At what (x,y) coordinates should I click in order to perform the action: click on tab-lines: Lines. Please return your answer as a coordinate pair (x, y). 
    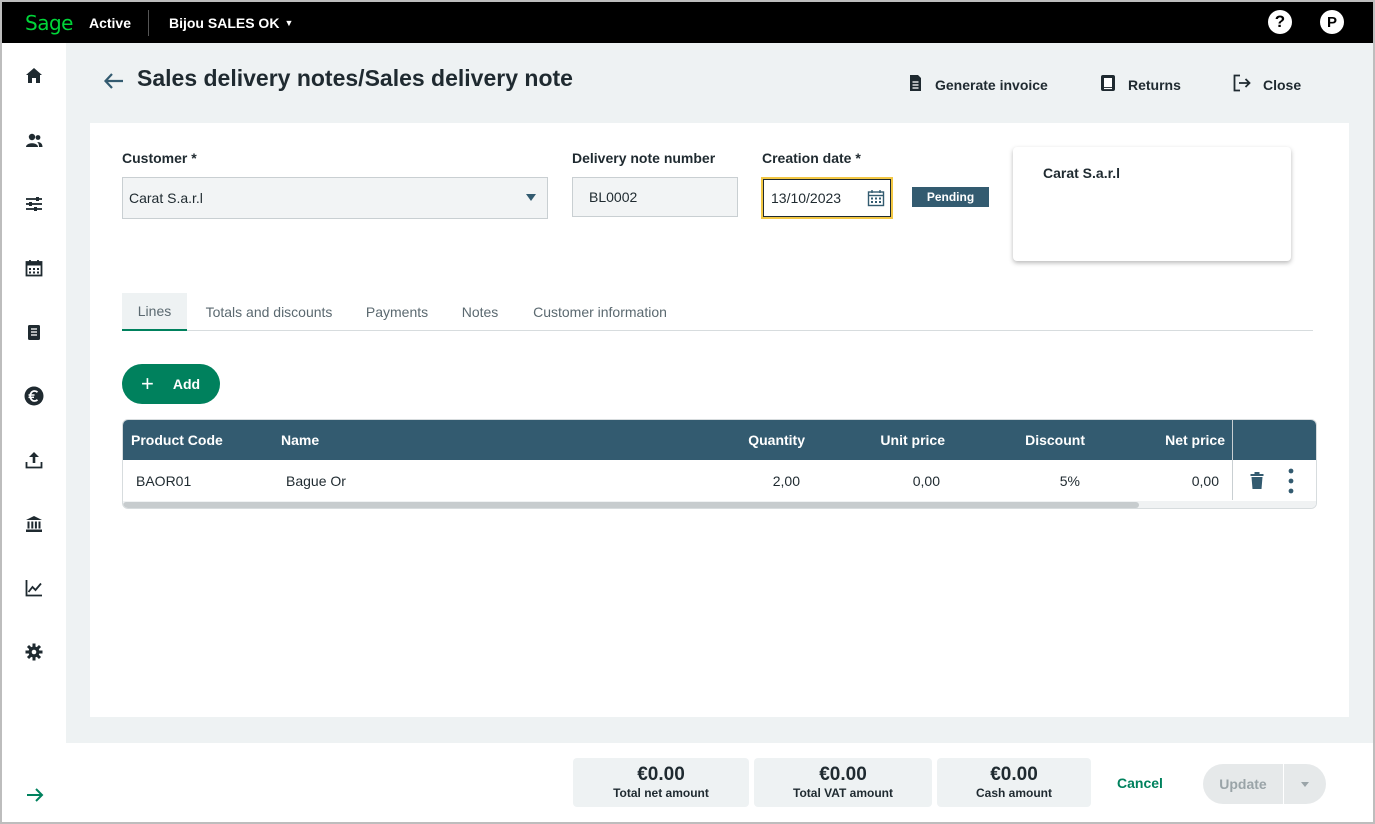
    Looking at the image, I should click on (154, 312).